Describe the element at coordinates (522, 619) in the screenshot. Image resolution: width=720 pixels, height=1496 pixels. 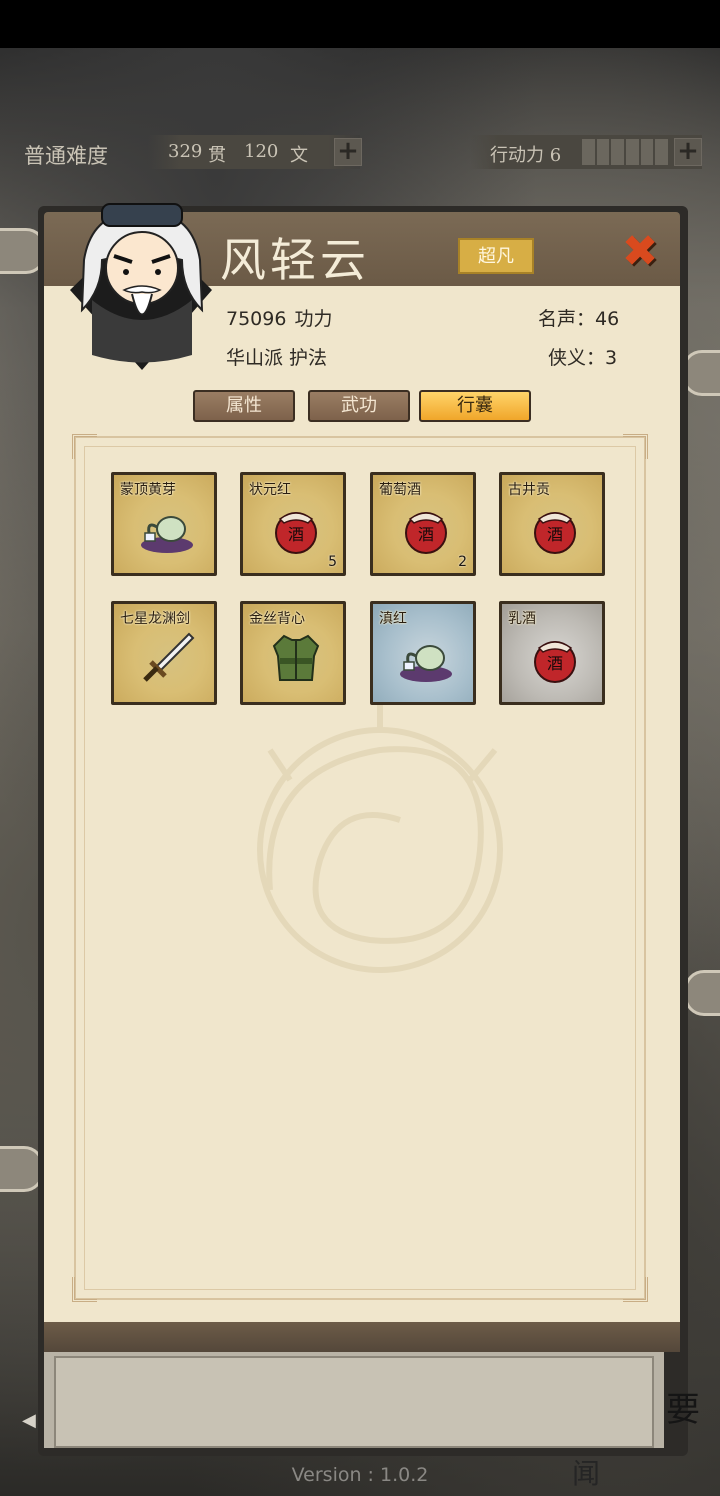
I see `item-name: 乳酒` at that location.